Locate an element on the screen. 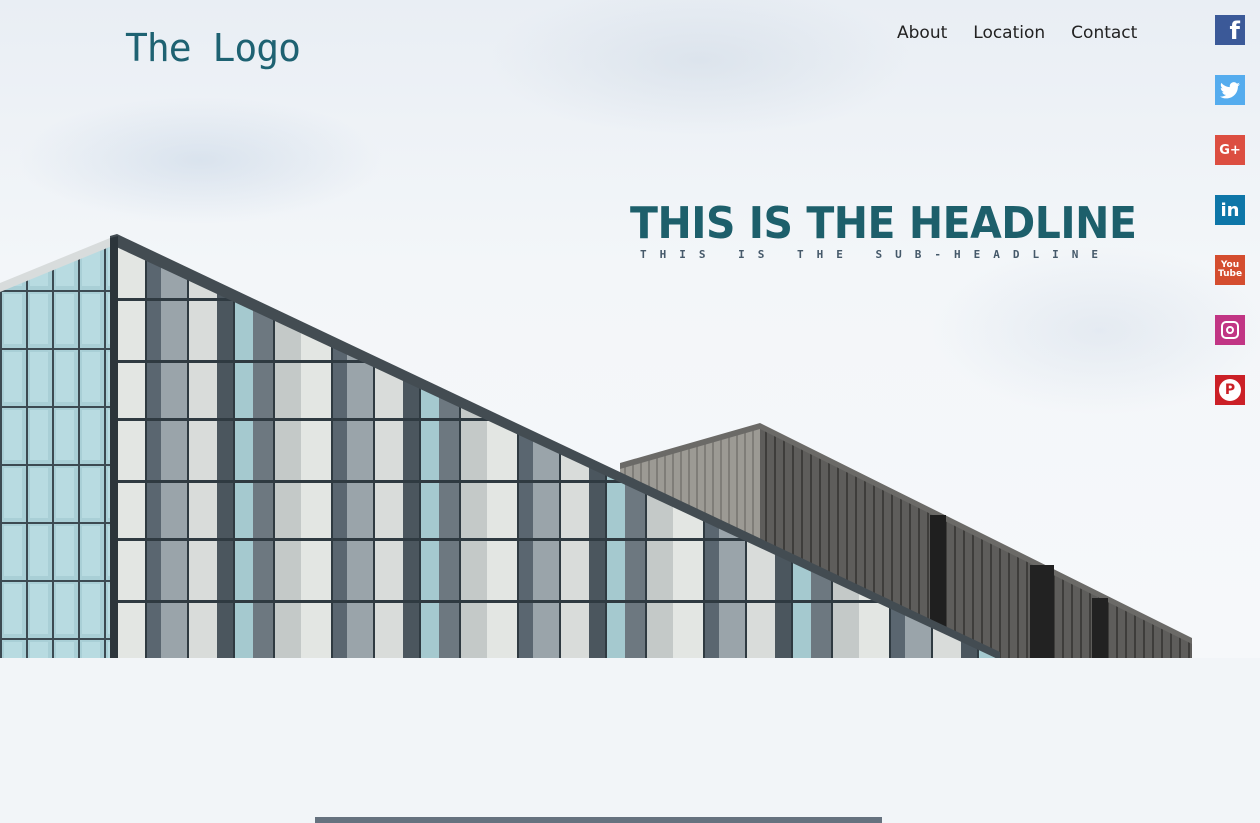 The image size is (1260, 823). nav-contact: Contact is located at coordinates (1104, 33).